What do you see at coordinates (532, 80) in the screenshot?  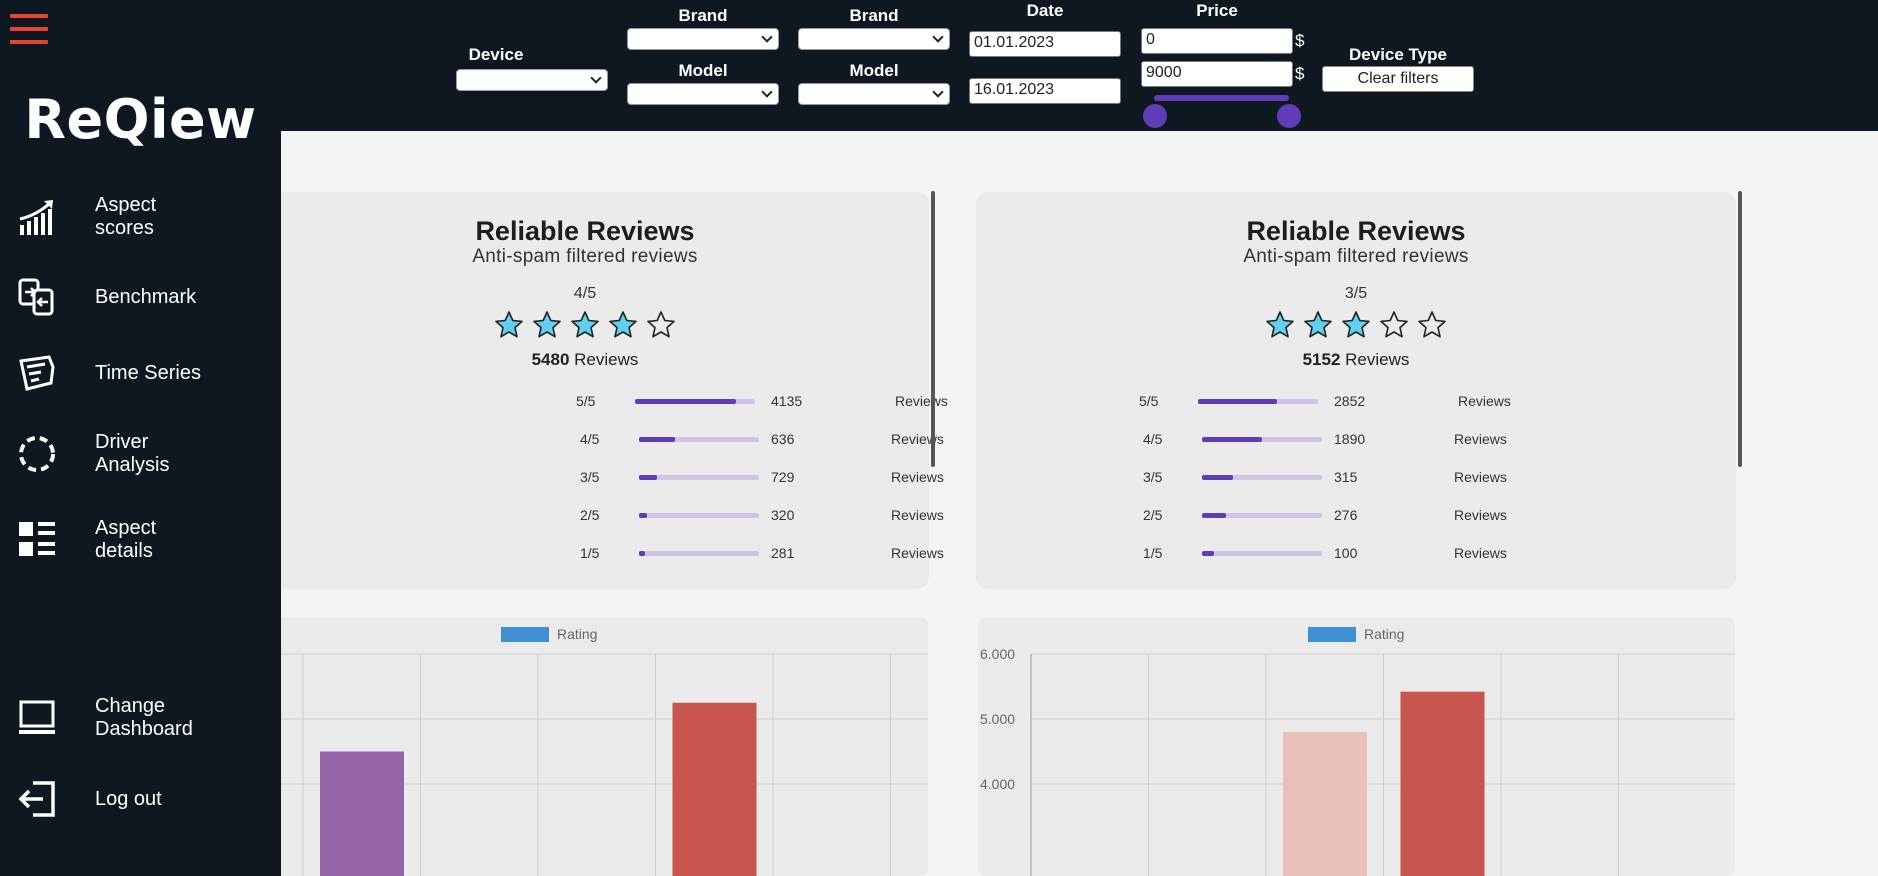 I see `device-select` at bounding box center [532, 80].